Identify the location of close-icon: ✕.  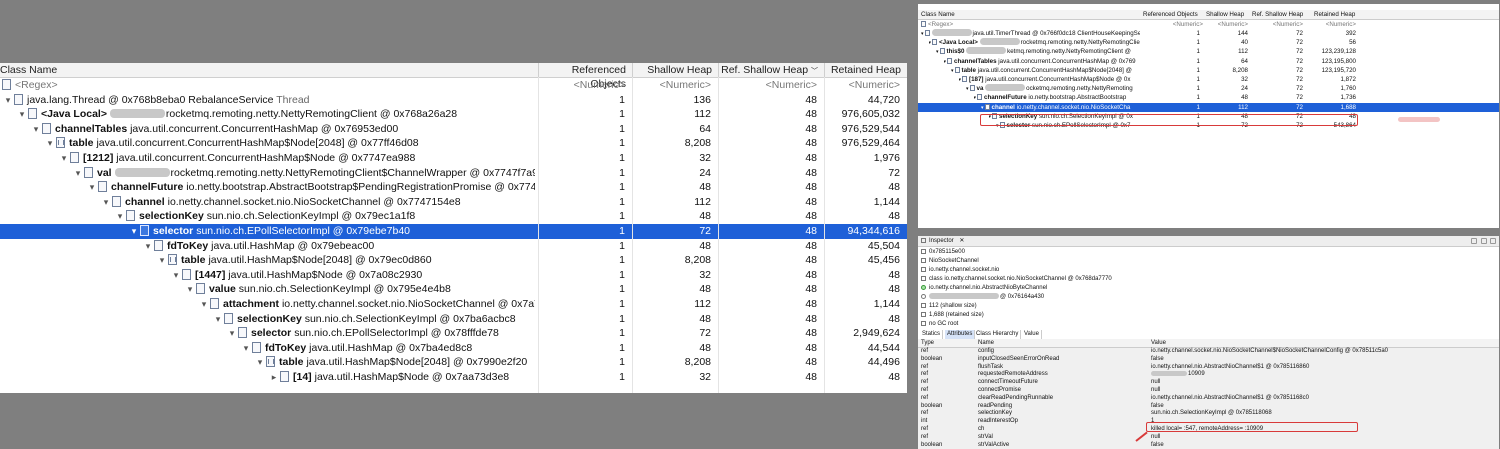
(961, 241).